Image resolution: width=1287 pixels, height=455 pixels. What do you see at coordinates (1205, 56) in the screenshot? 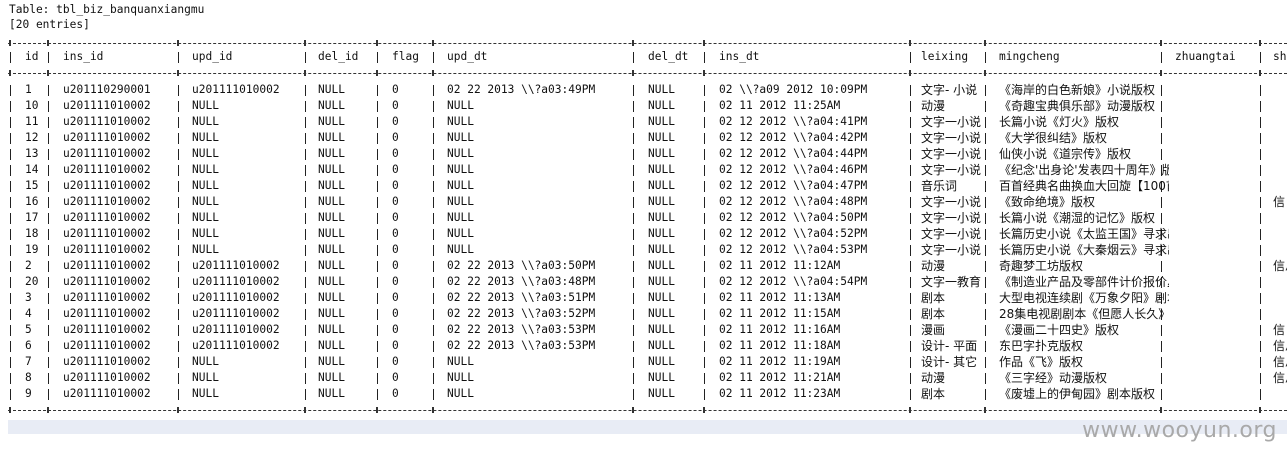
I see `column-header-zhuangtai: zhuangtai` at bounding box center [1205, 56].